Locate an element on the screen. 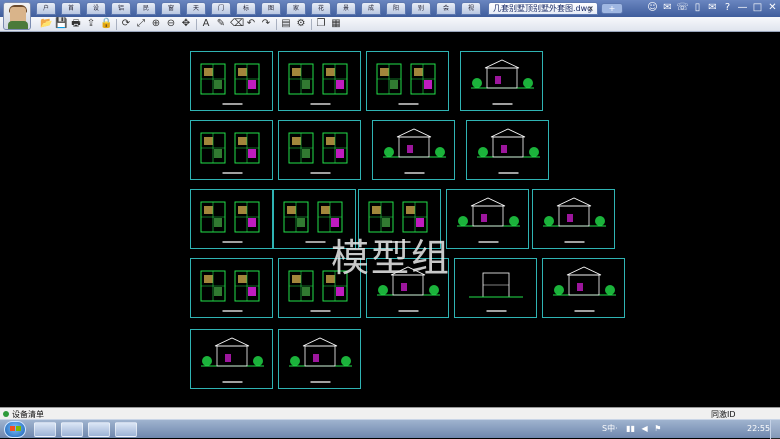 Image resolution: width=780 pixels, height=439 pixels. export-icon: ⇪ is located at coordinates (91, 24).